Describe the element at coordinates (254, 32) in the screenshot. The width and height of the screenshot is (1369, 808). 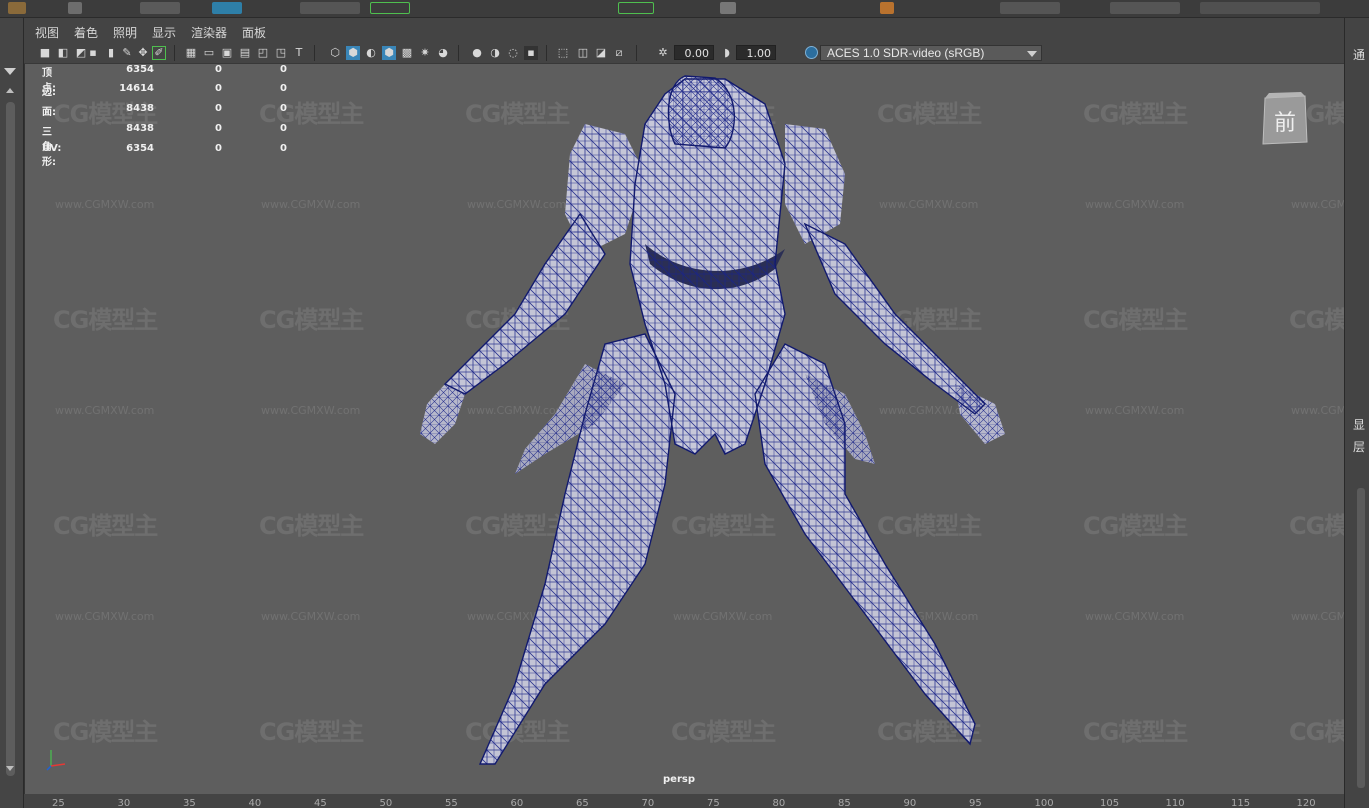
I see `menu-panels: 面板` at that location.